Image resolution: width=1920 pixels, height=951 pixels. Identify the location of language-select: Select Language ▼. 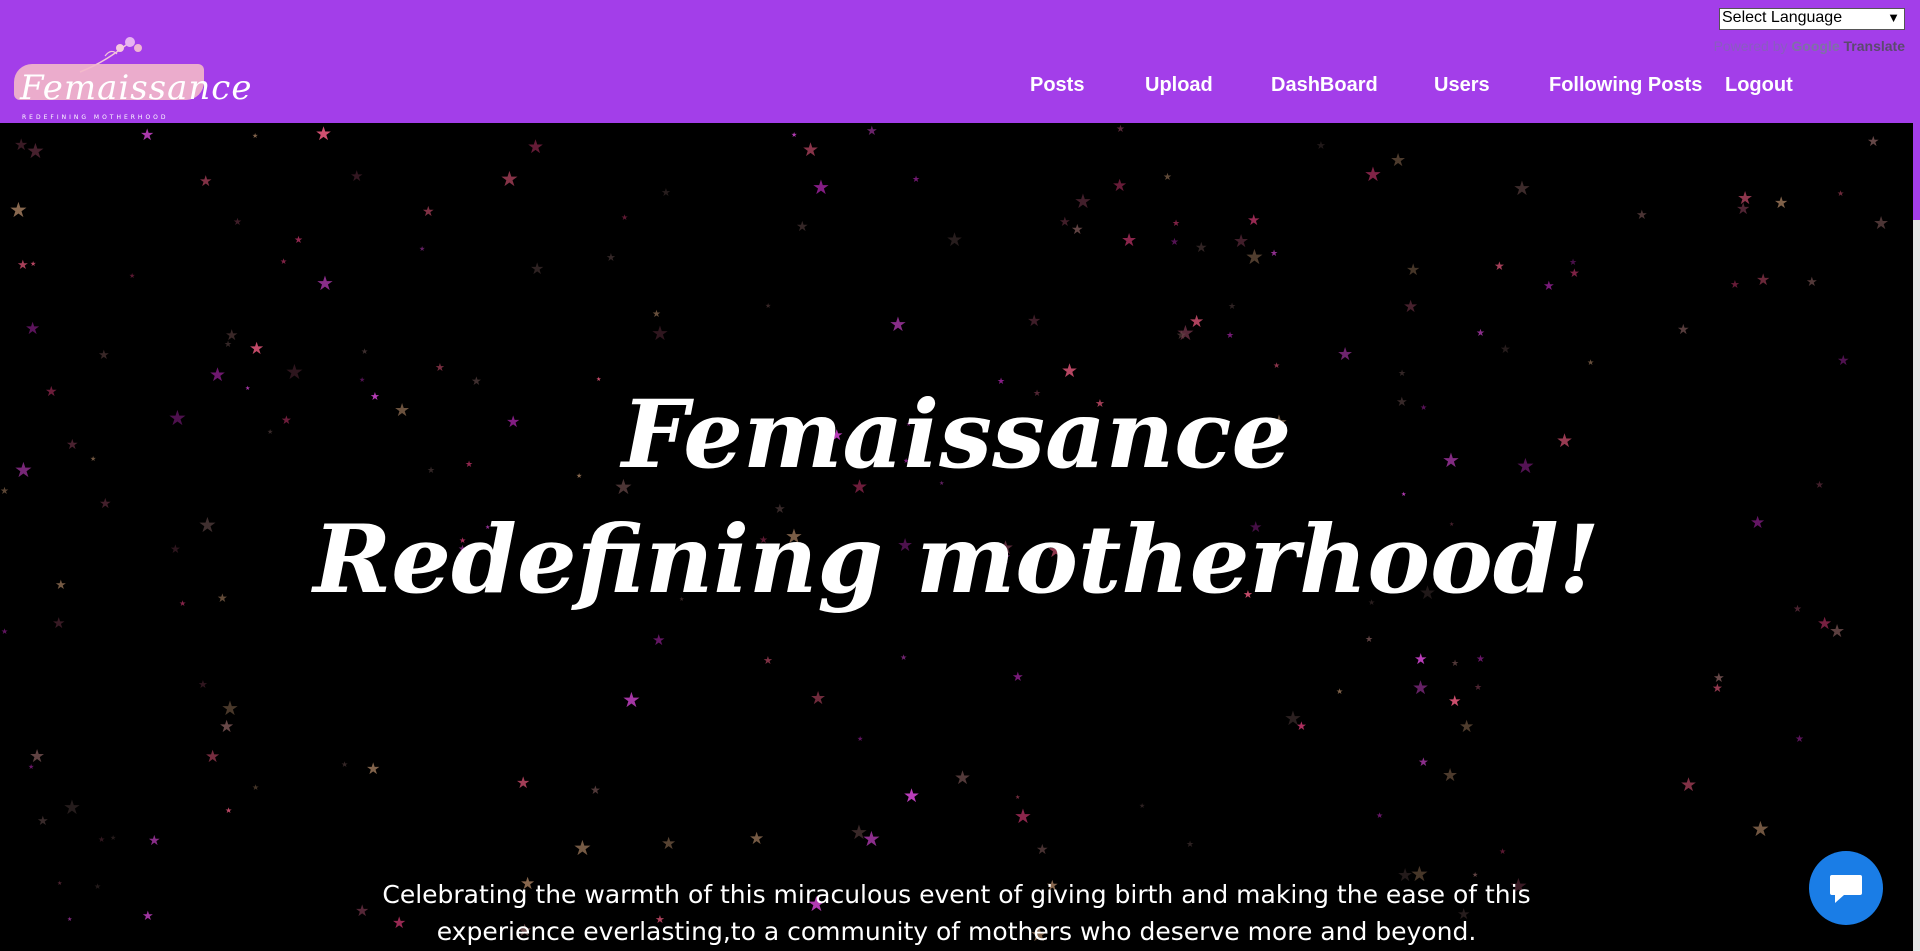
(1812, 19).